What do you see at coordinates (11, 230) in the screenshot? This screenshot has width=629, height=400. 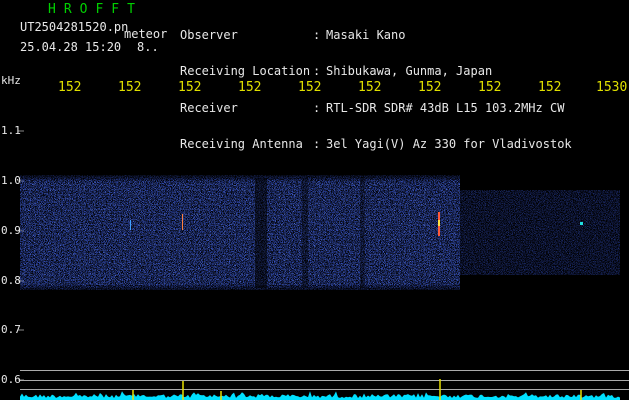 I see `y-tick-label: 0.9` at bounding box center [11, 230].